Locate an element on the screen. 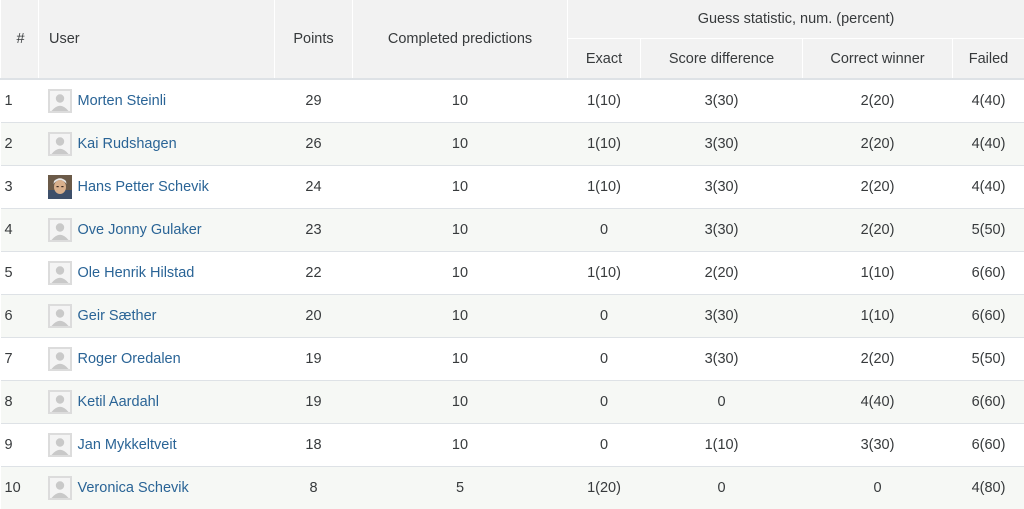  rank-cell: 4 is located at coordinates (20, 230).